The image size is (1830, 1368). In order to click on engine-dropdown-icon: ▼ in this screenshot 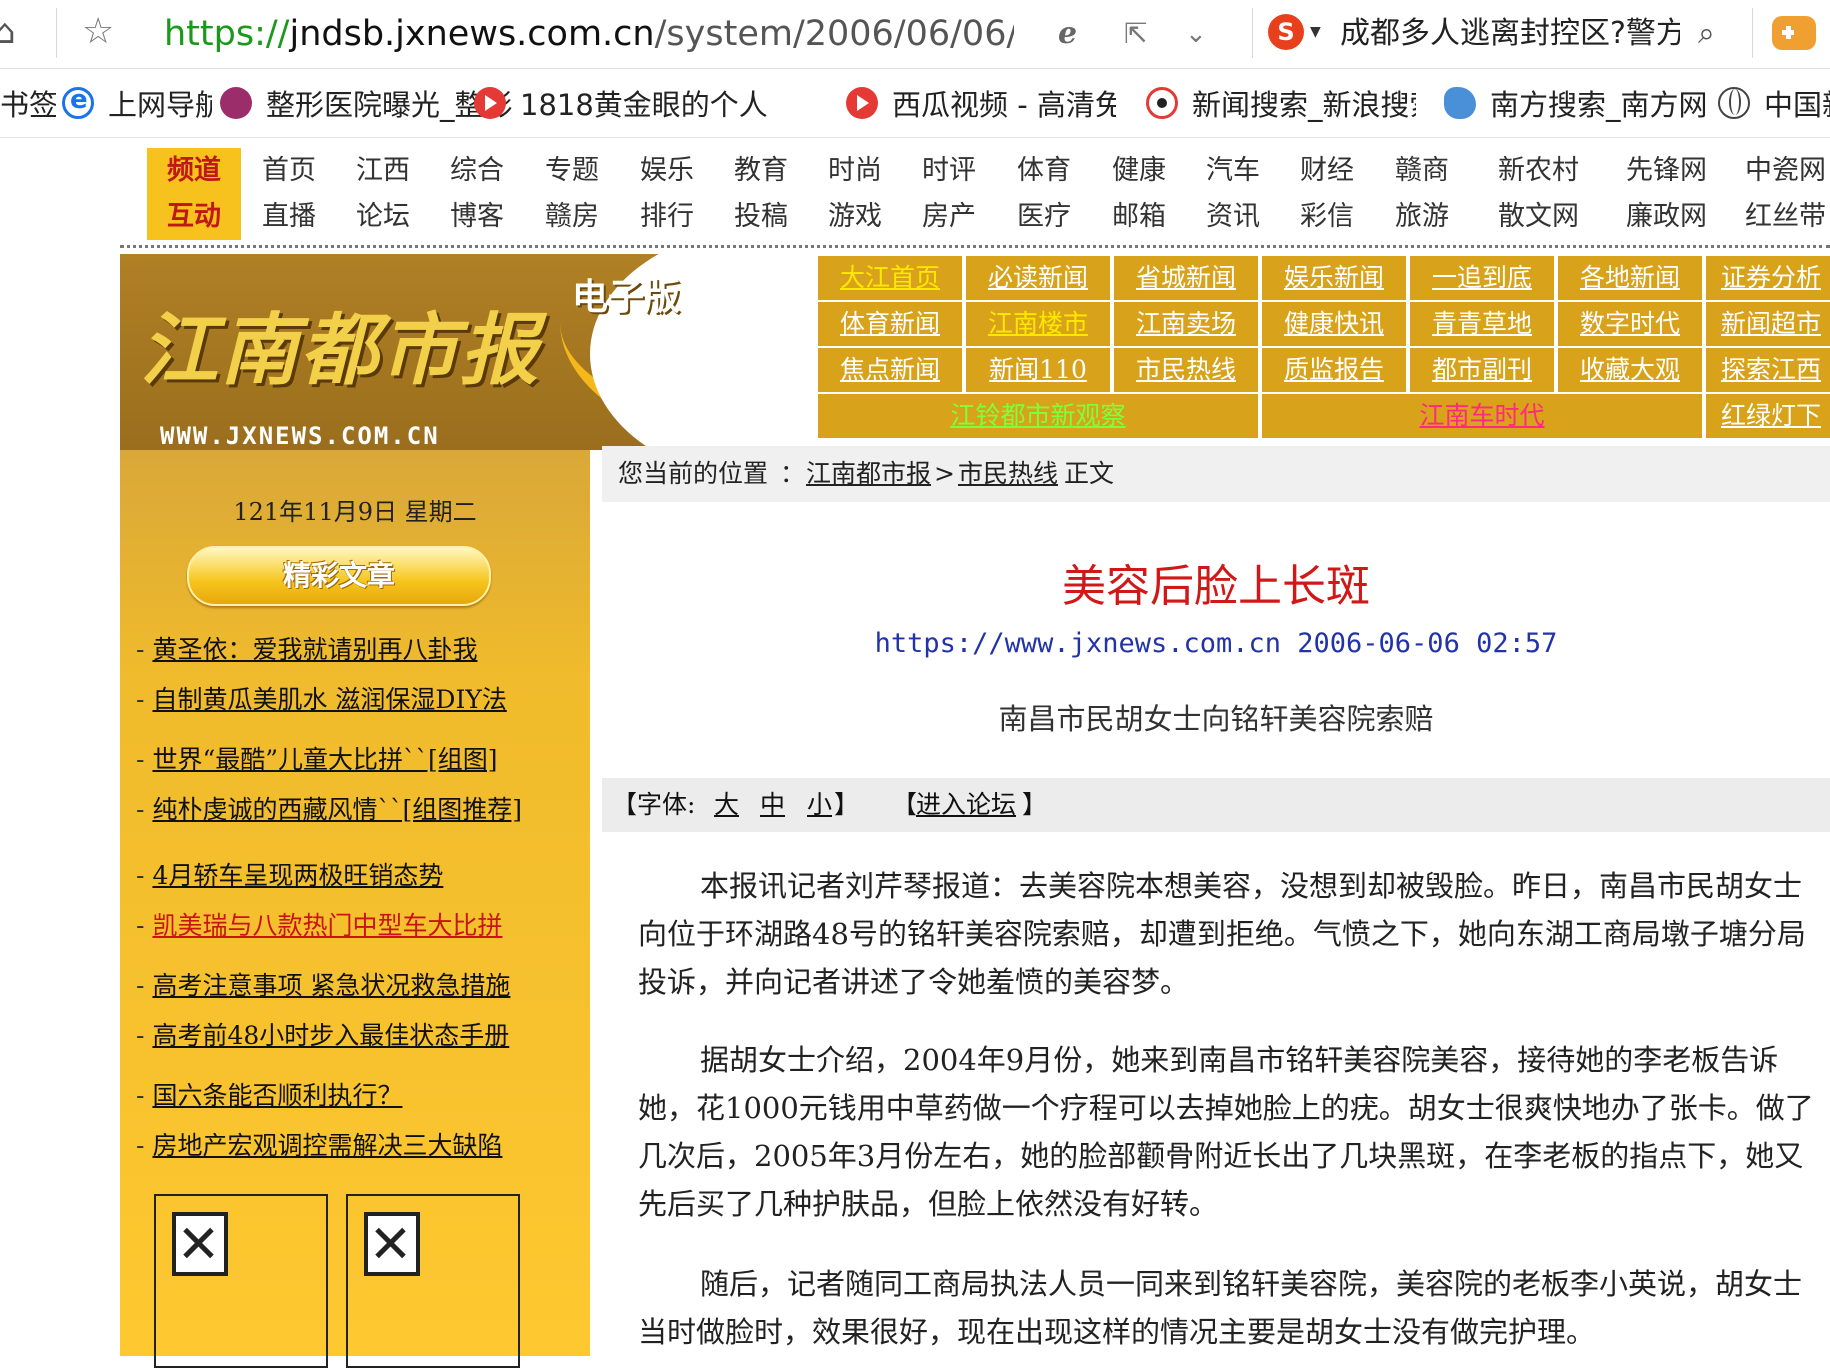, I will do `click(1315, 32)`.